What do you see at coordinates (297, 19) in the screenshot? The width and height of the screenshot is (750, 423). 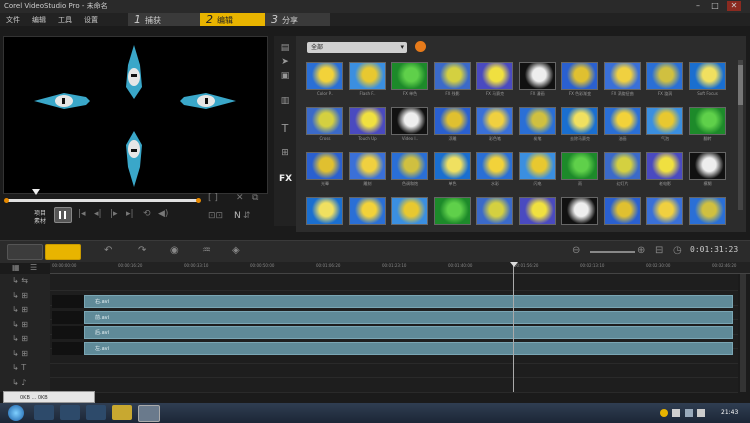 I see `tab-share: 3 分享` at bounding box center [297, 19].